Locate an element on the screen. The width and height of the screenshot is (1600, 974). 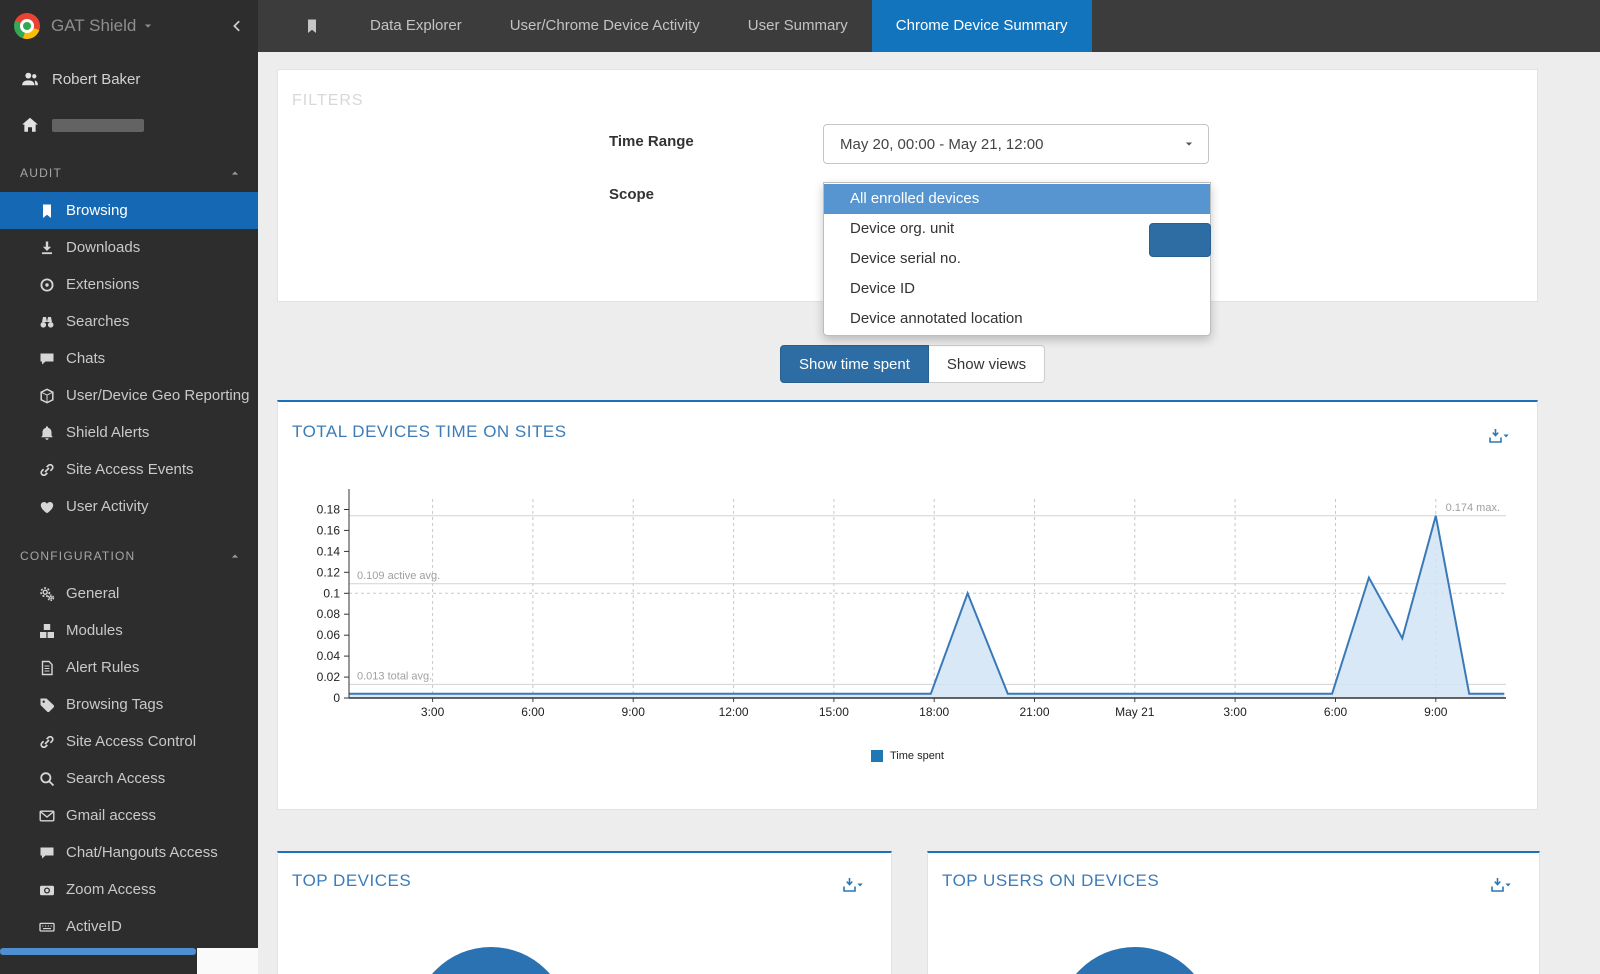
show-views-button: Show views is located at coordinates (987, 364).